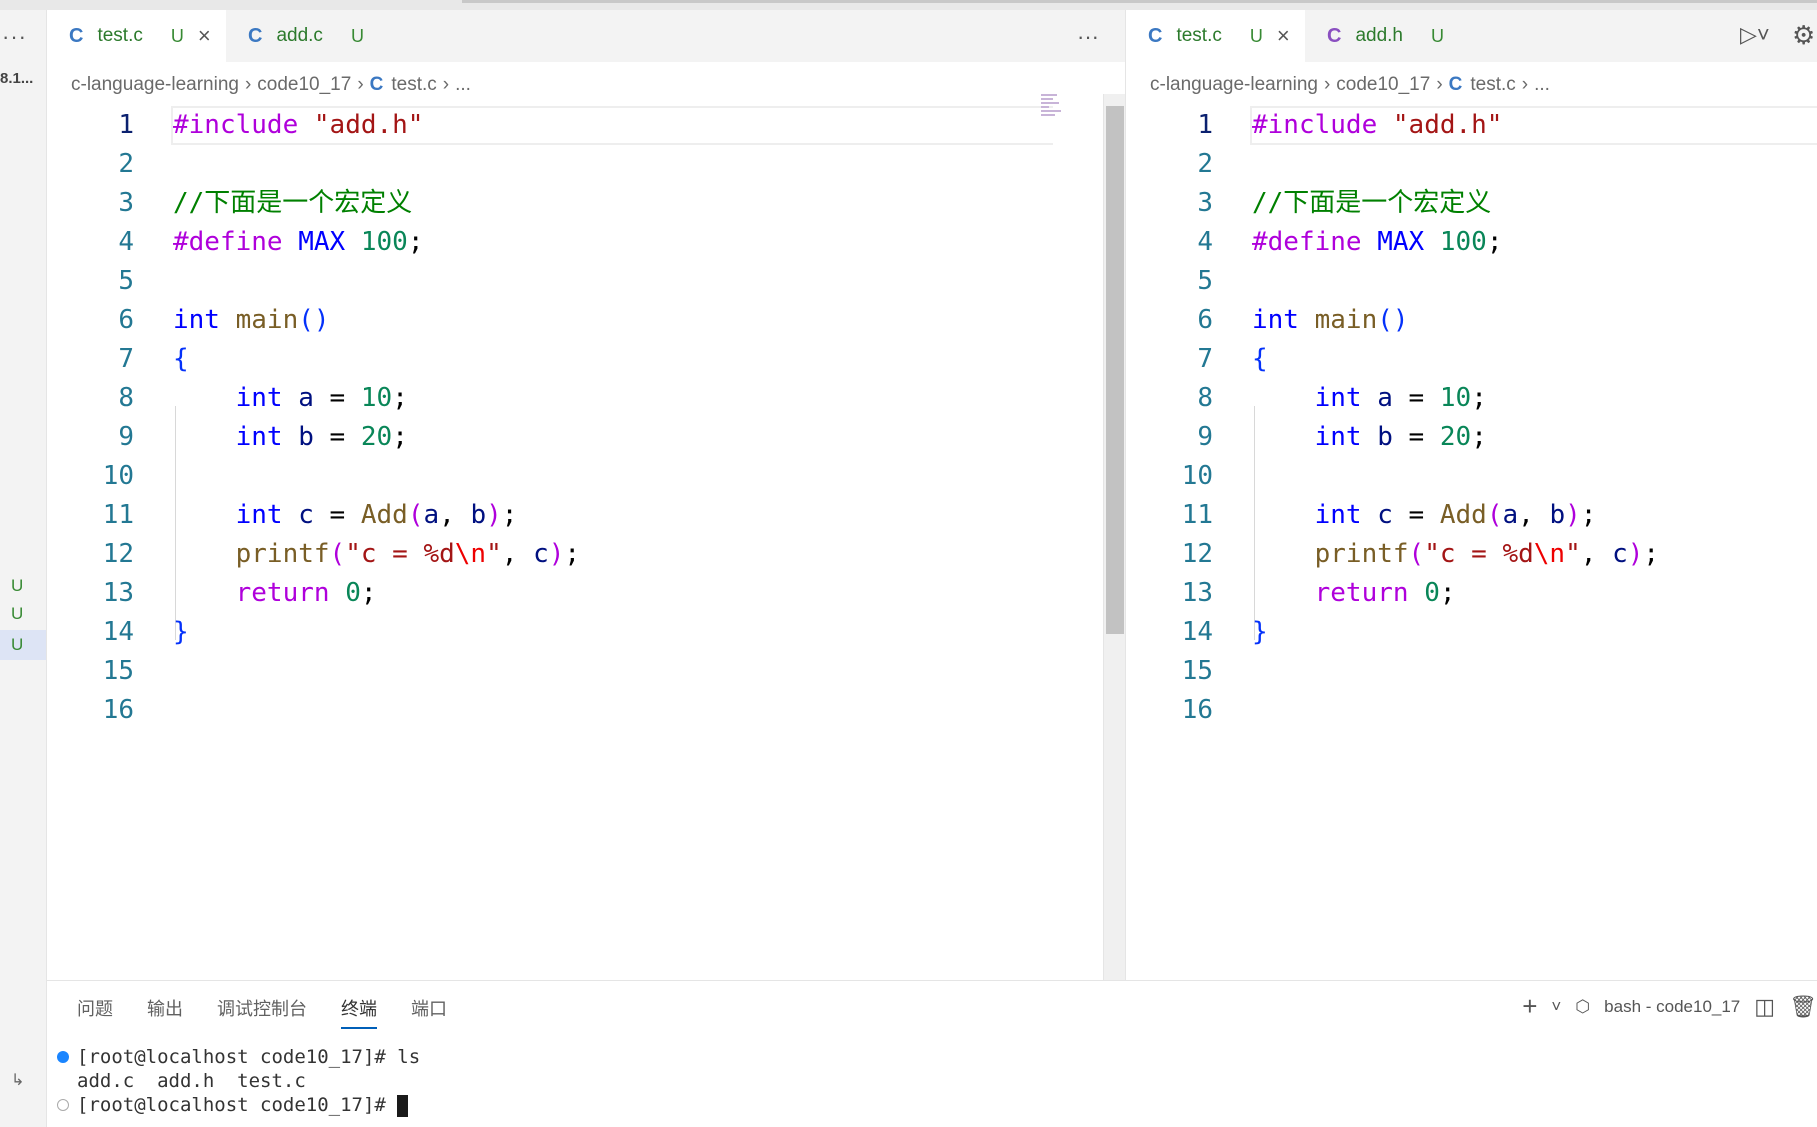  I want to click on code-line: 4 #define MAX 100;, so click(1471, 242).